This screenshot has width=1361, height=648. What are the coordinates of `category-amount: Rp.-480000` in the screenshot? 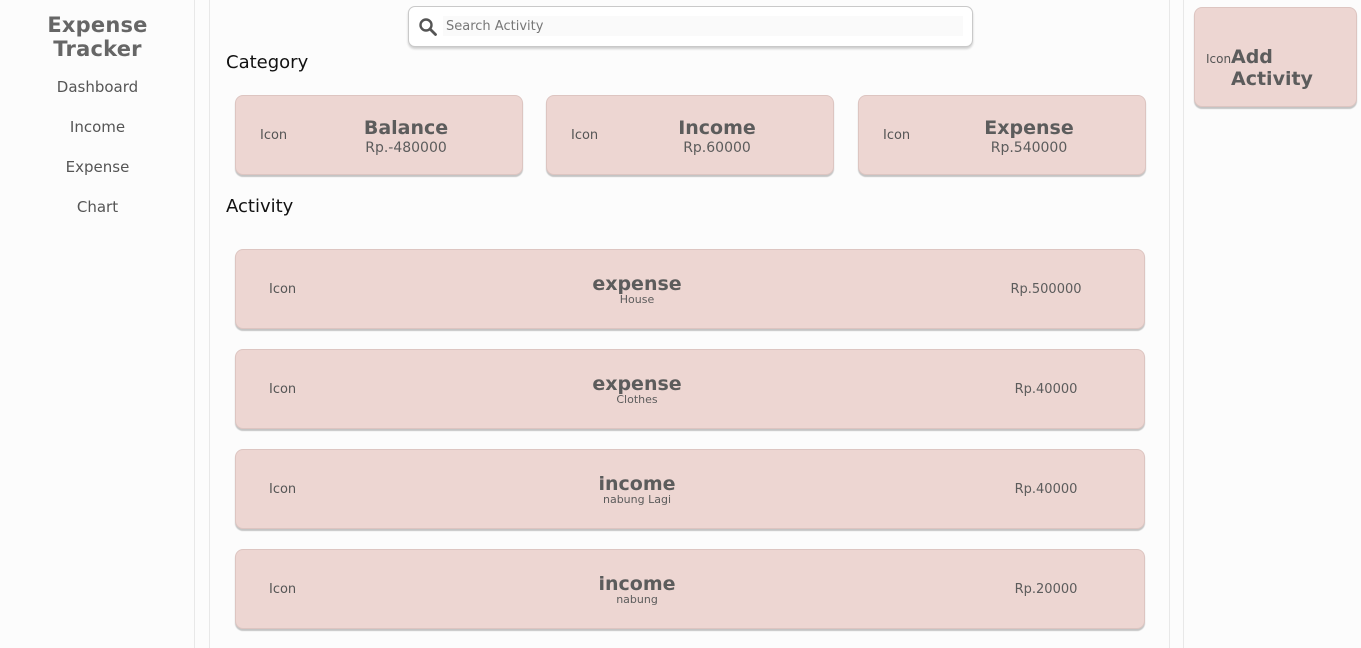 It's located at (406, 148).